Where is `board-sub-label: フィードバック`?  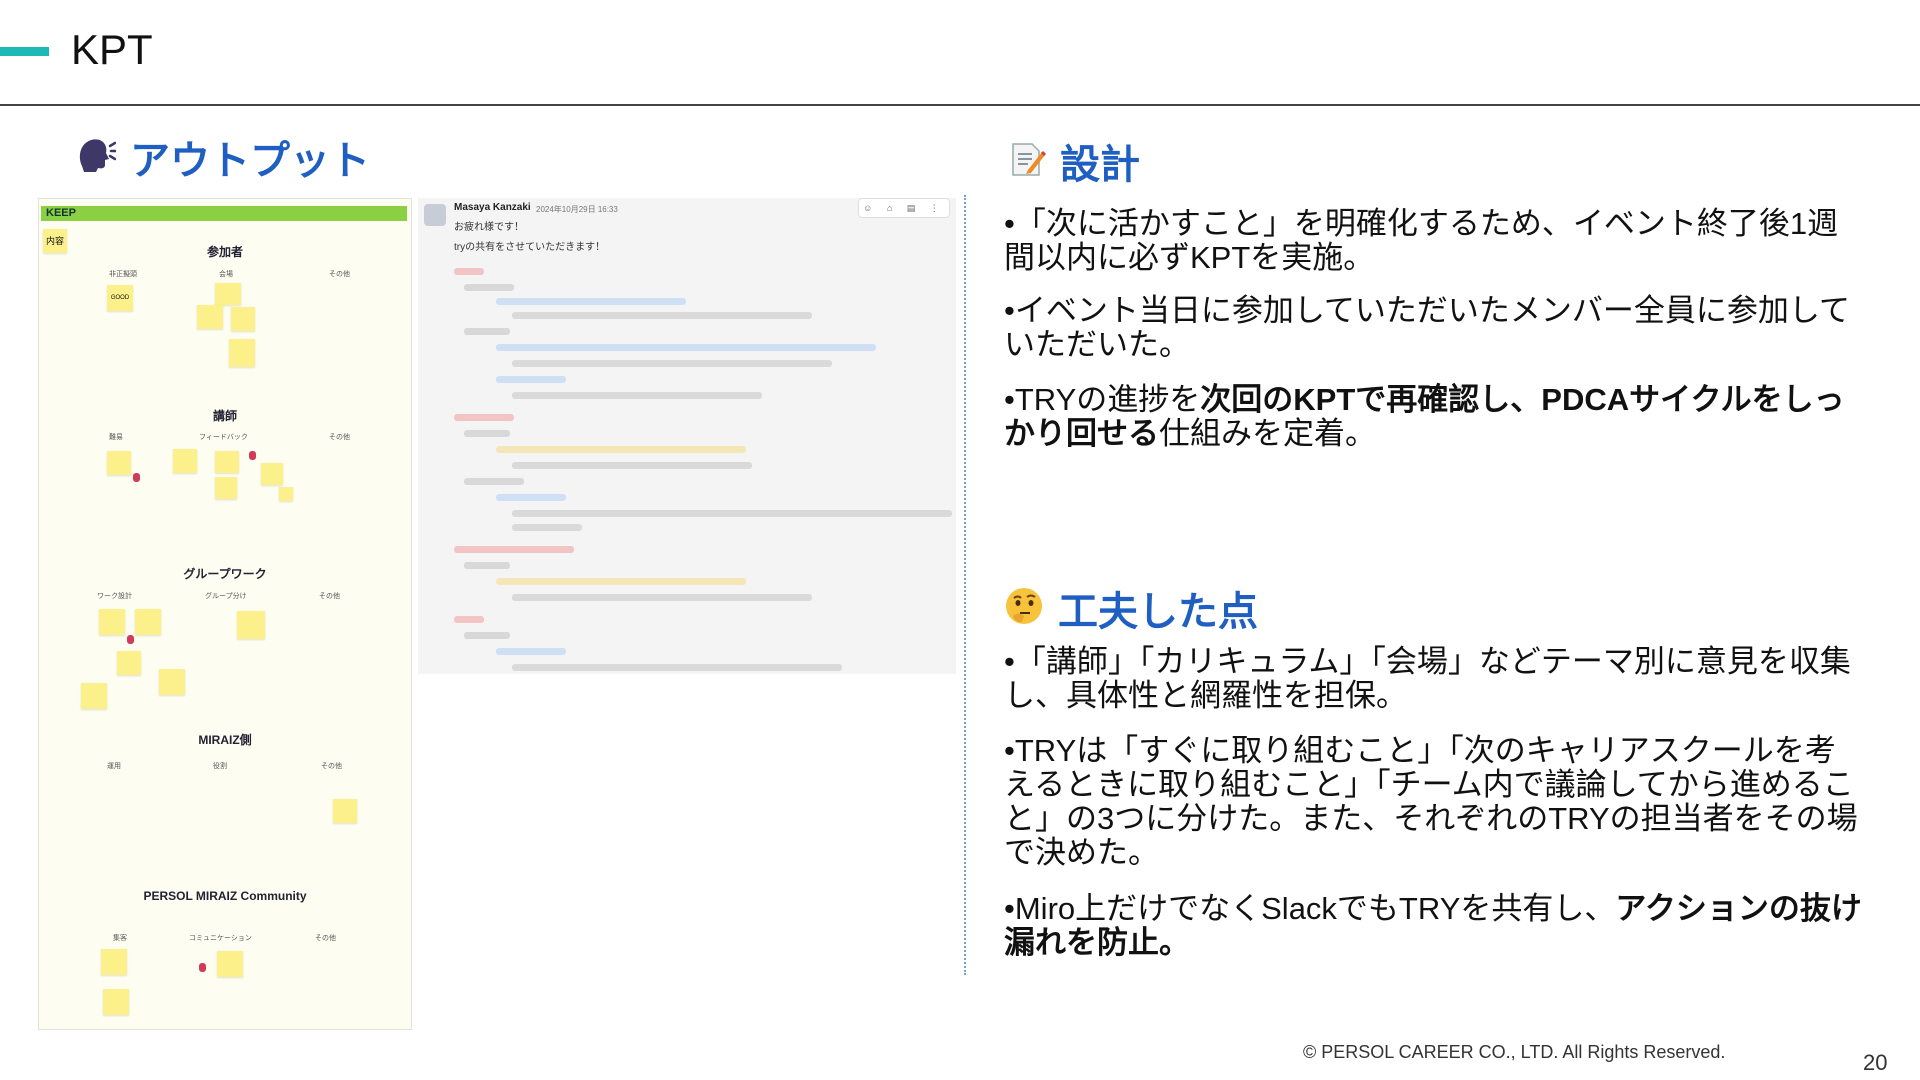
board-sub-label: フィードバック is located at coordinates (223, 437).